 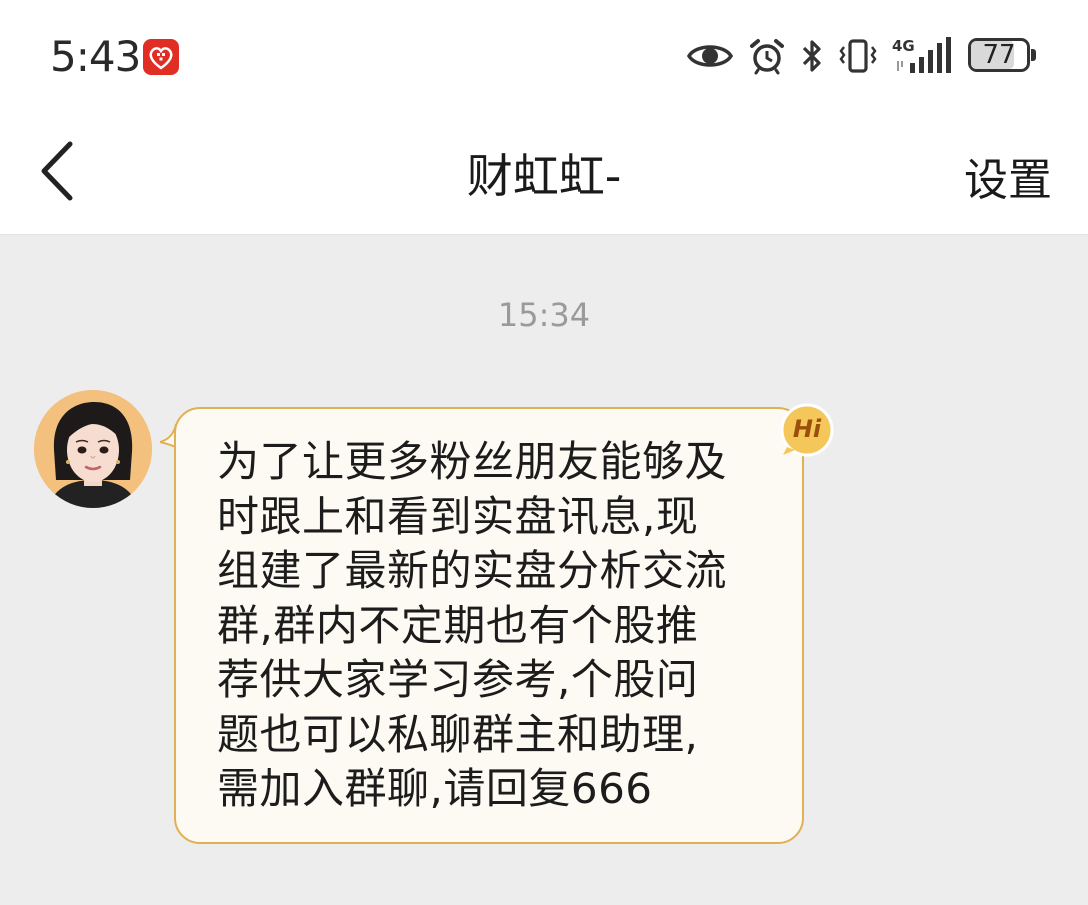 I want to click on bluetooth-icon, so click(x=812, y=56).